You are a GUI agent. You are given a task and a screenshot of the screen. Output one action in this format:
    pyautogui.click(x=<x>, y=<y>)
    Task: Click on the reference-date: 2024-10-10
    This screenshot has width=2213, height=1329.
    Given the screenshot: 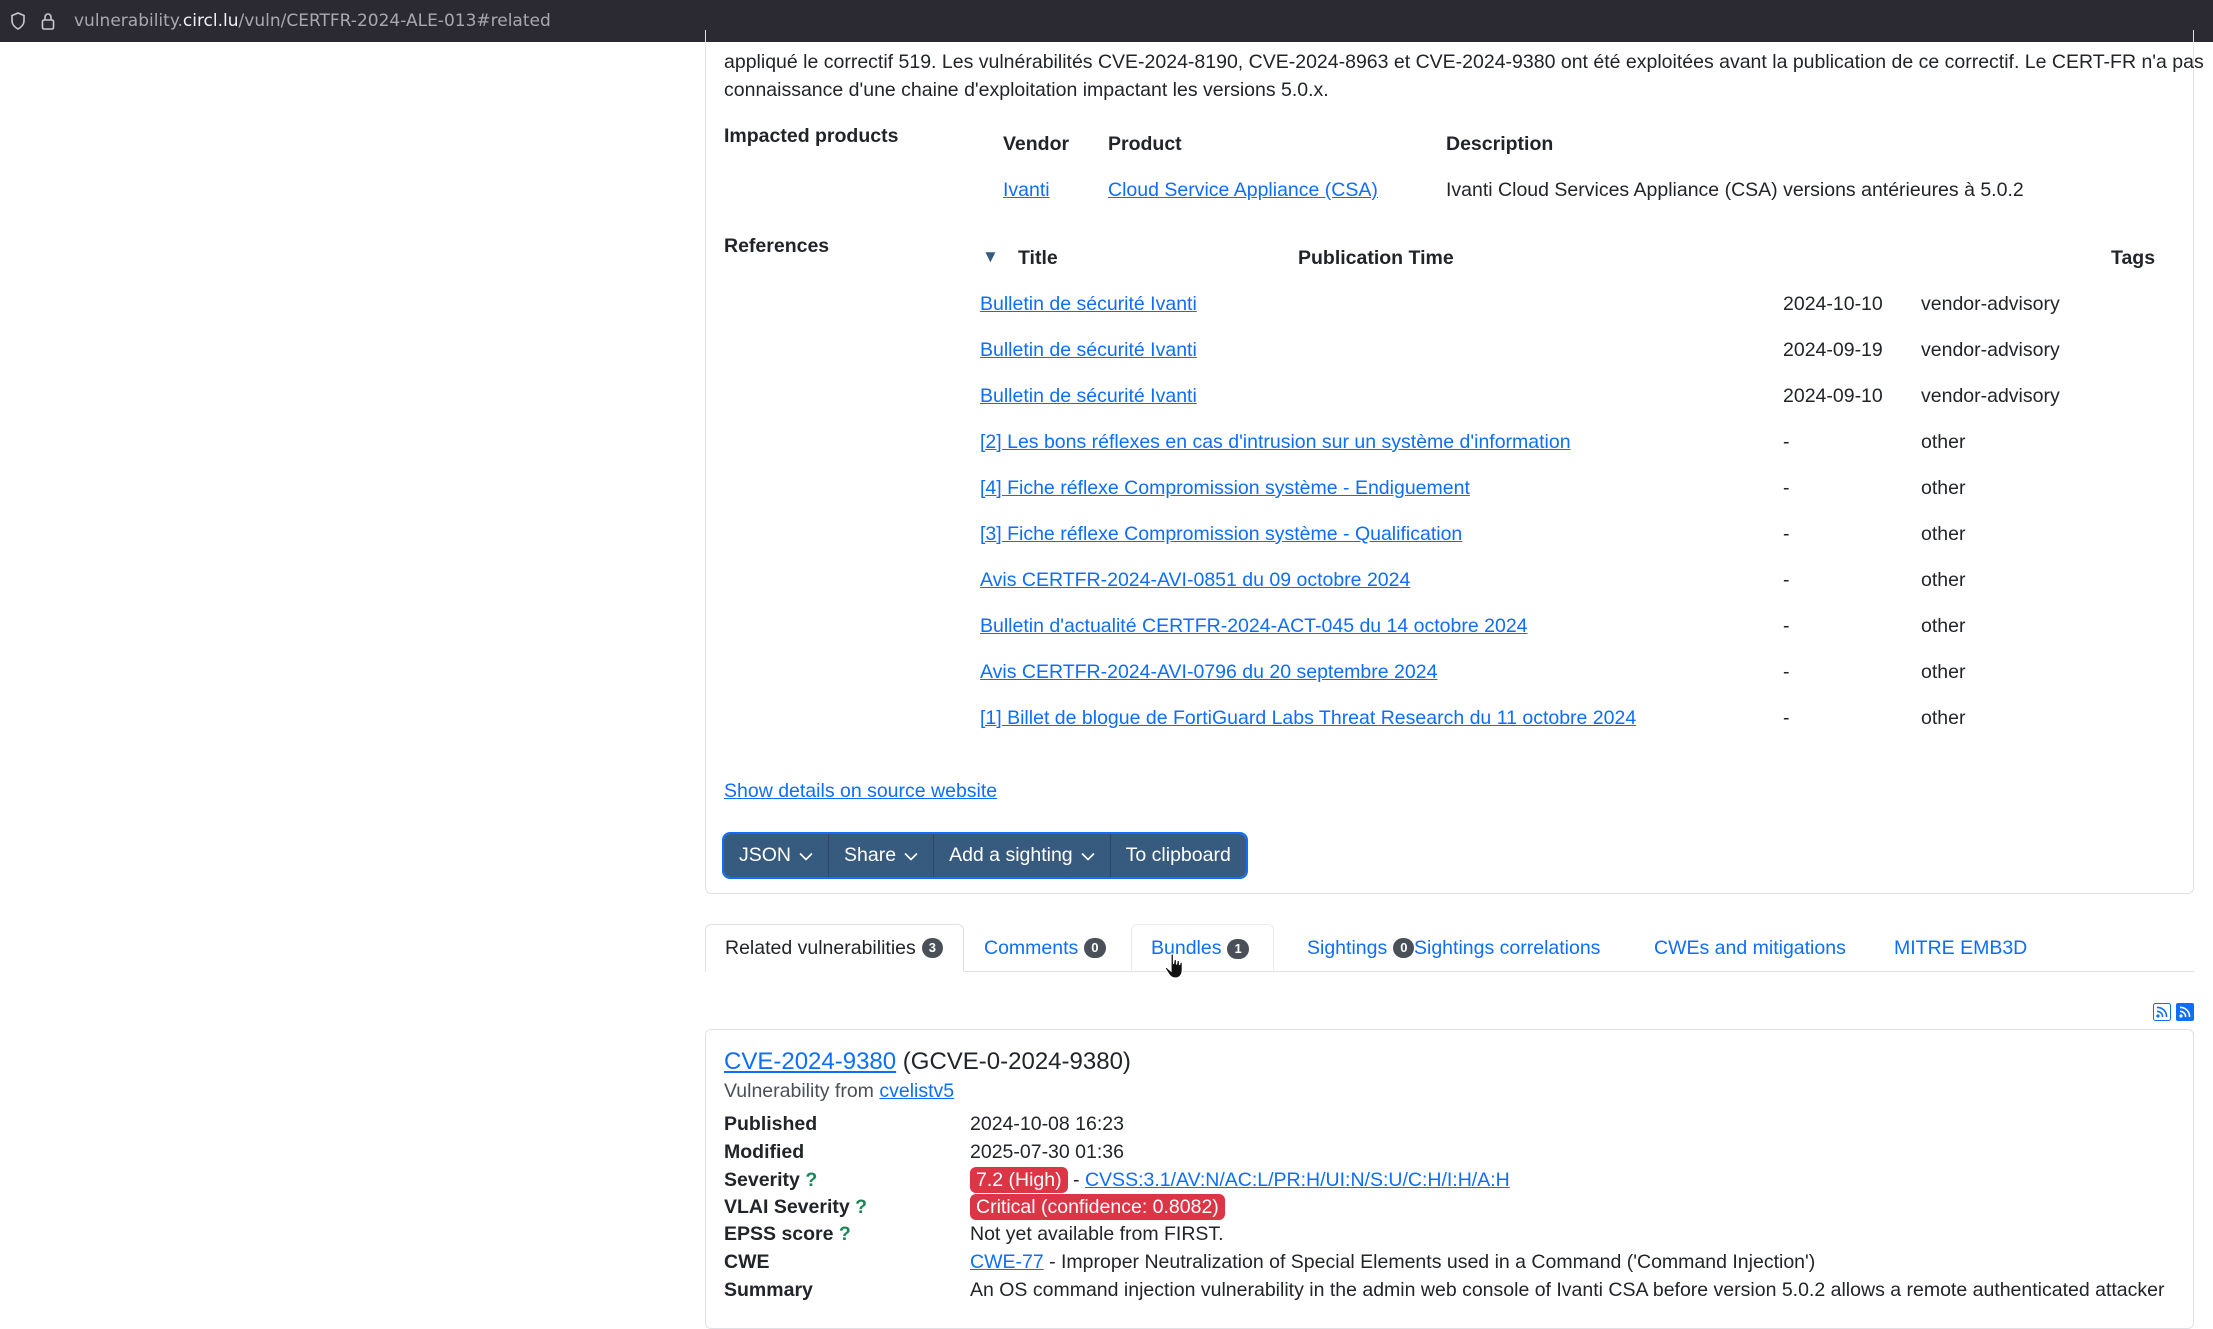 What is the action you would take?
    pyautogui.click(x=1833, y=304)
    